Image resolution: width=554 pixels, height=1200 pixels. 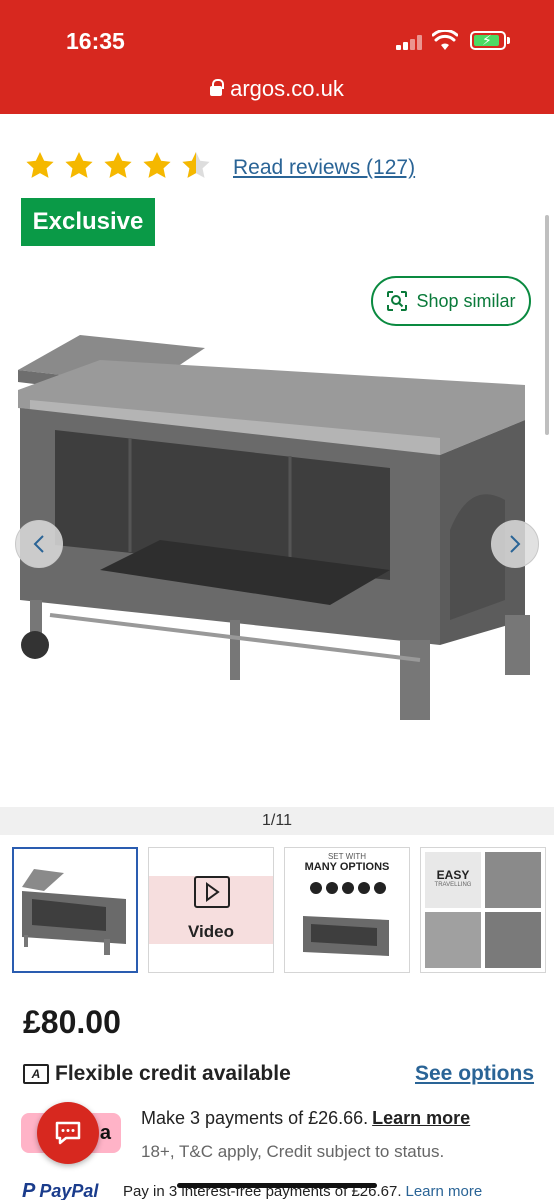 I want to click on battery-icon: ⚡, so click(x=490, y=40).